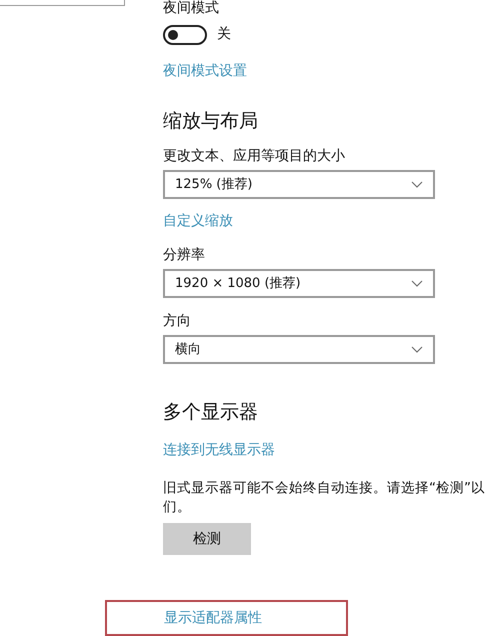 The height and width of the screenshot is (636, 500). Describe the element at coordinates (219, 450) in the screenshot. I see `wireless-display-link: 连接到无线显示器` at that location.